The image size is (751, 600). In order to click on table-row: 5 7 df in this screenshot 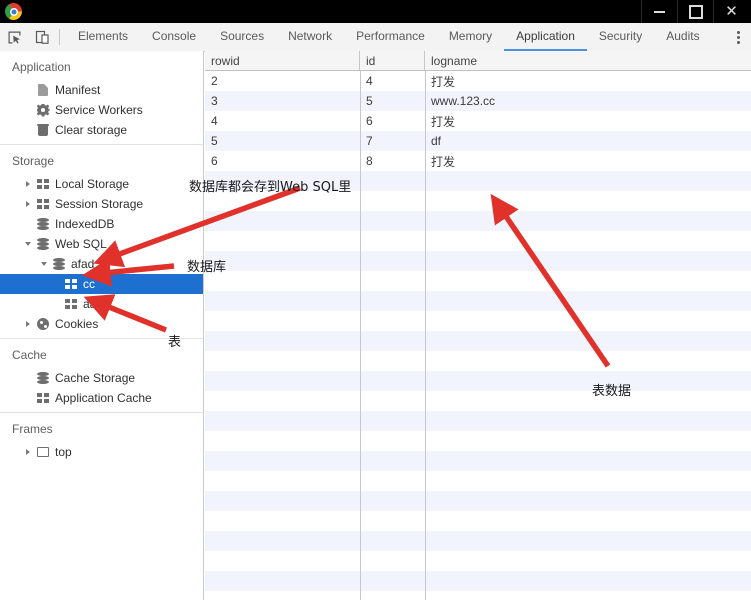, I will do `click(478, 141)`.